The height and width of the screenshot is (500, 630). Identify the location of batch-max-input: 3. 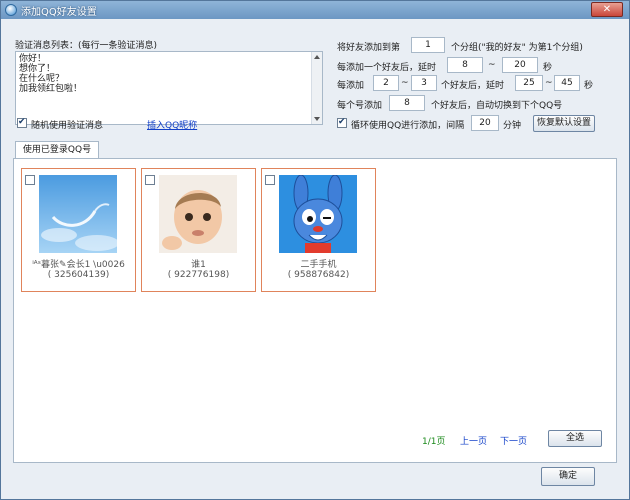
(424, 83).